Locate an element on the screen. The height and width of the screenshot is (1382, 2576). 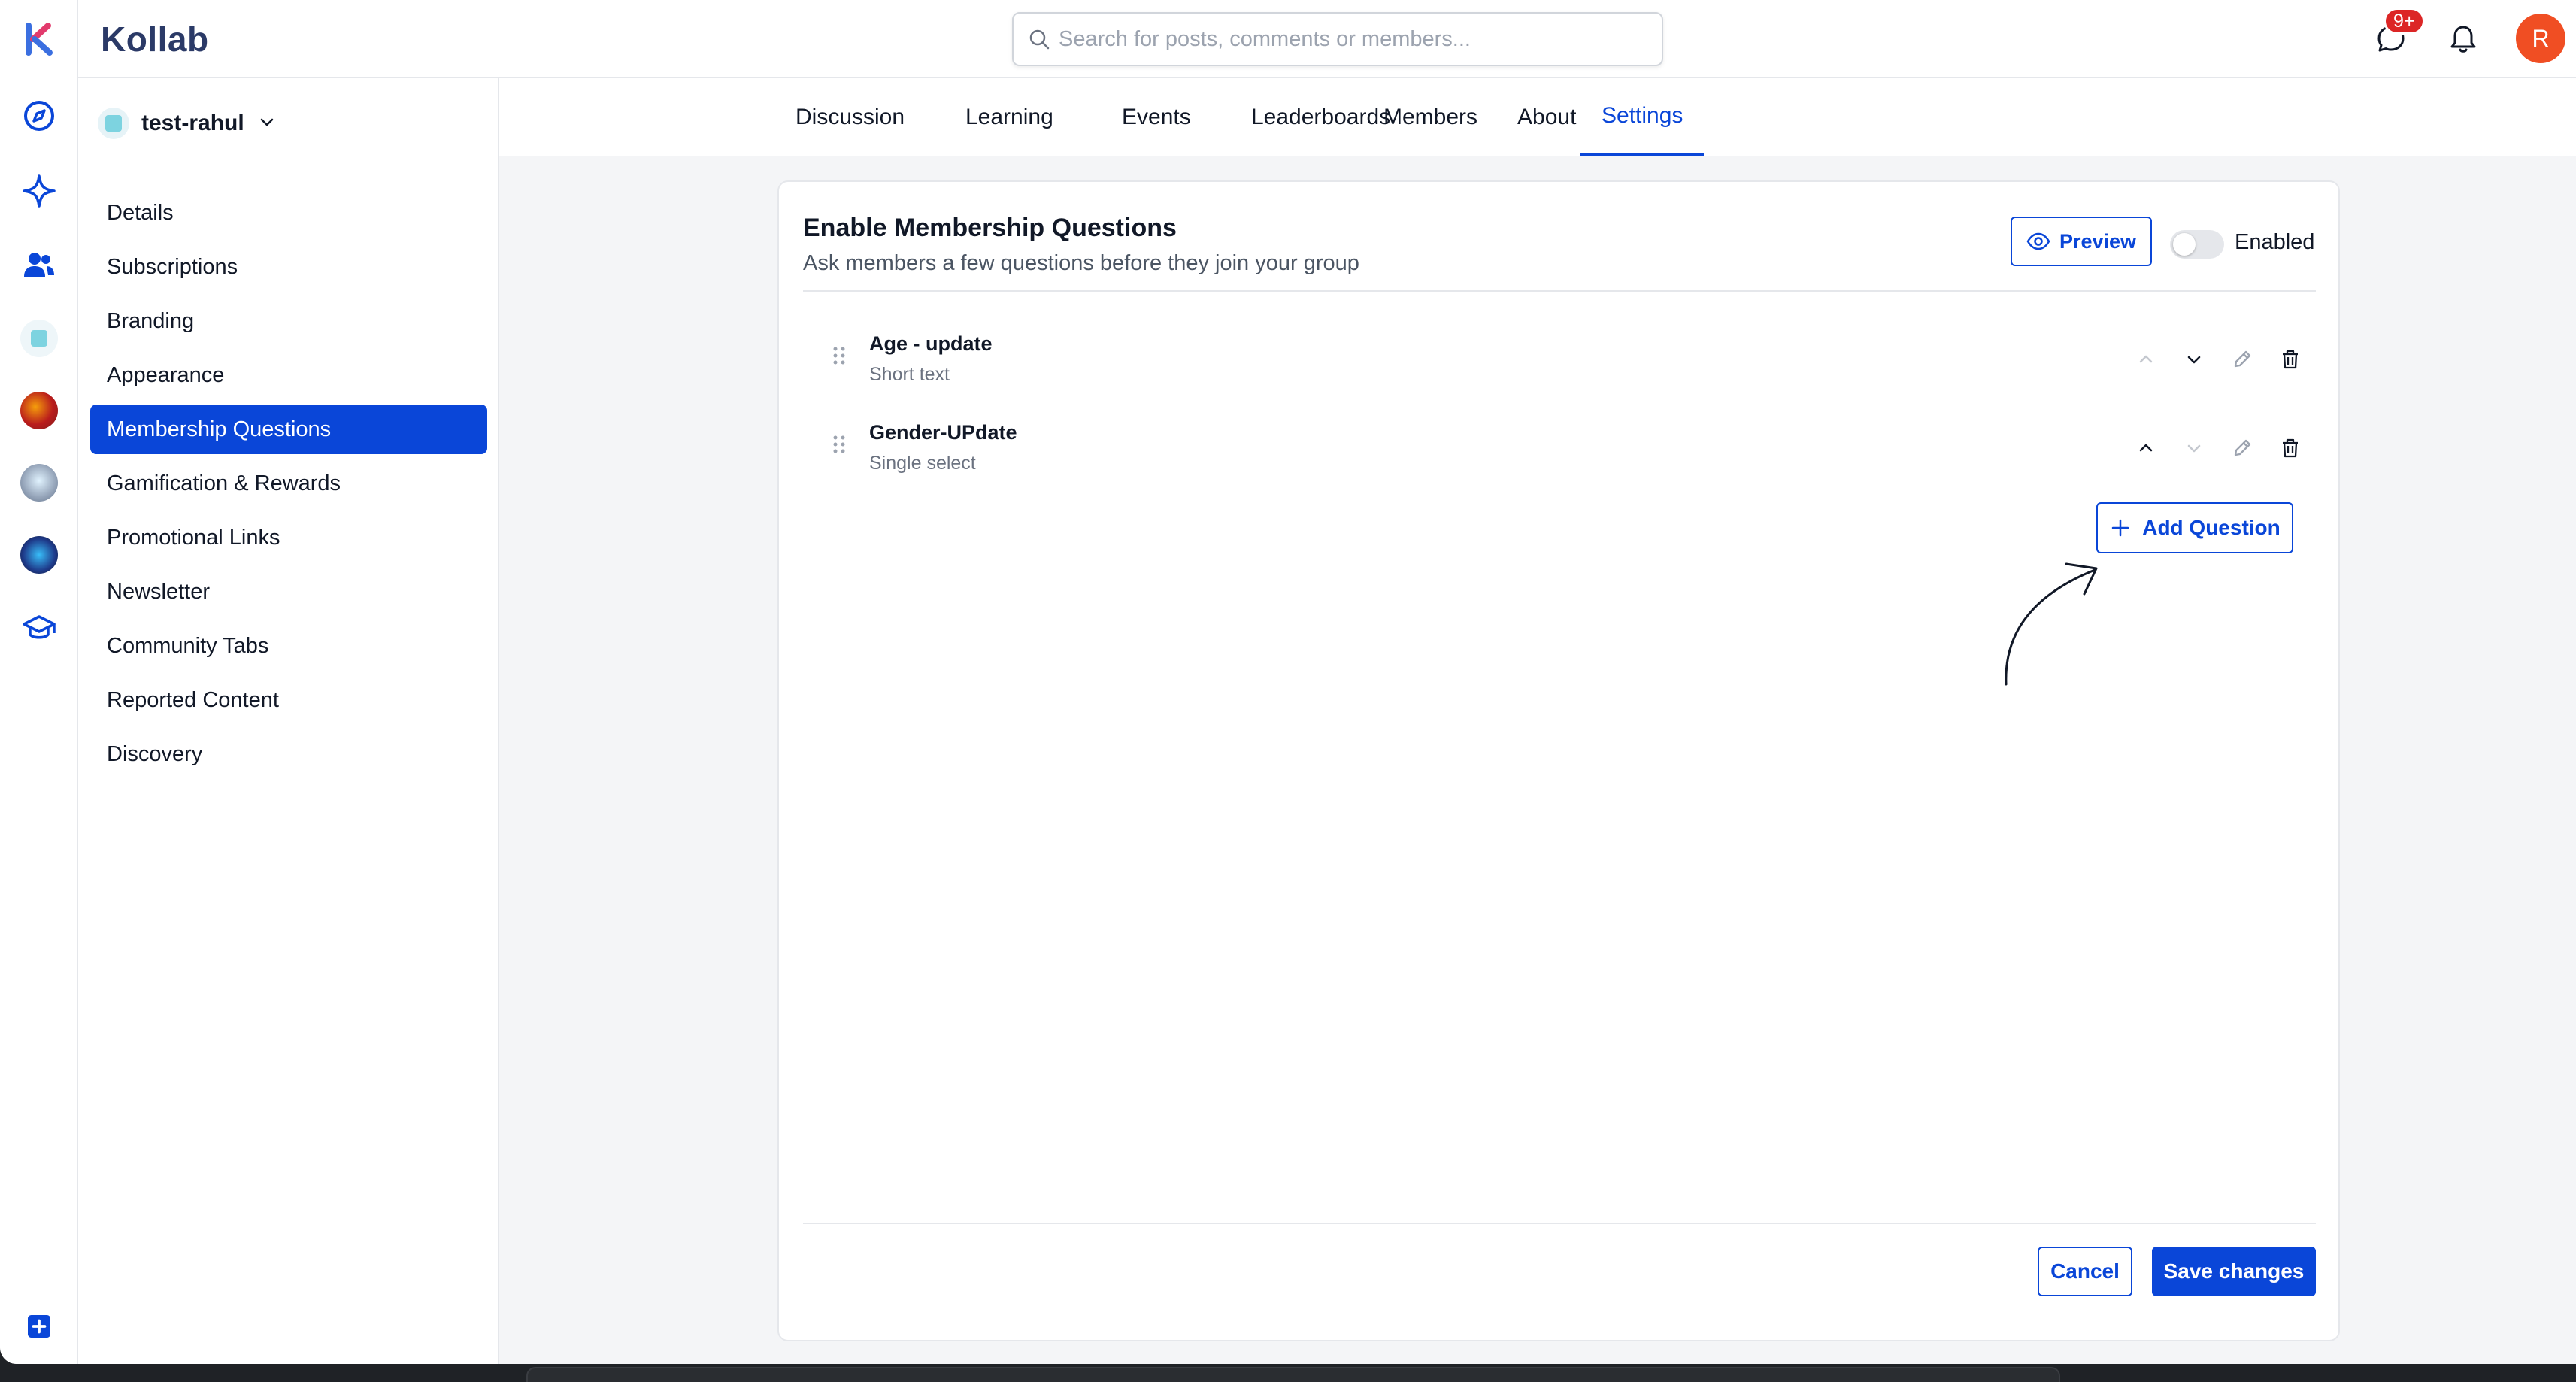
group-name: test-rahul is located at coordinates (192, 123).